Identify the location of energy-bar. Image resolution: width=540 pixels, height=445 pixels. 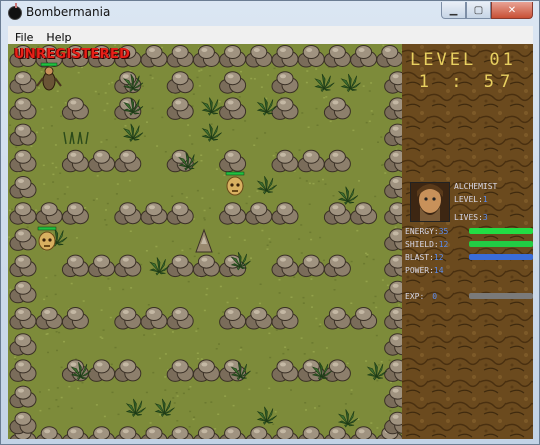
(501, 231).